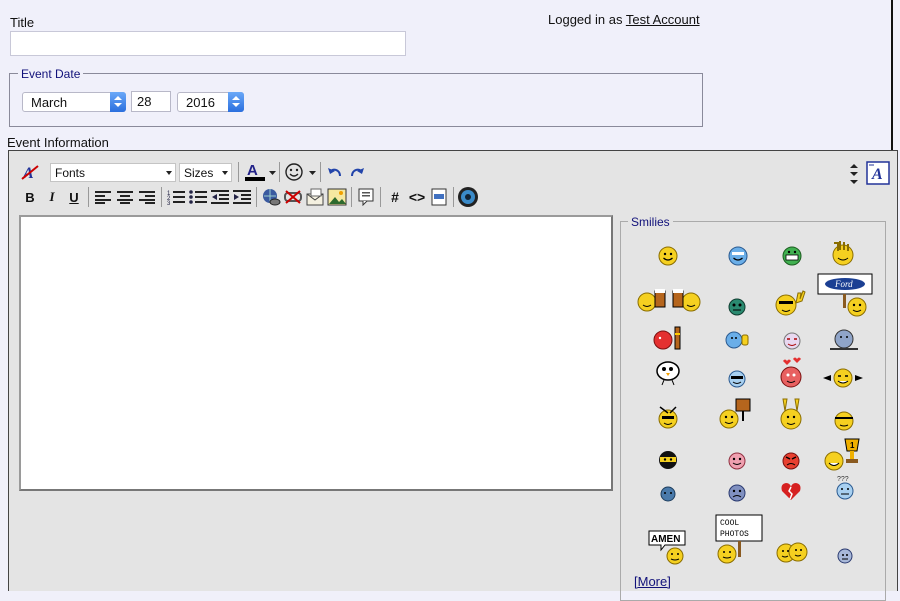  I want to click on svg-text: 3, so click(169, 203).